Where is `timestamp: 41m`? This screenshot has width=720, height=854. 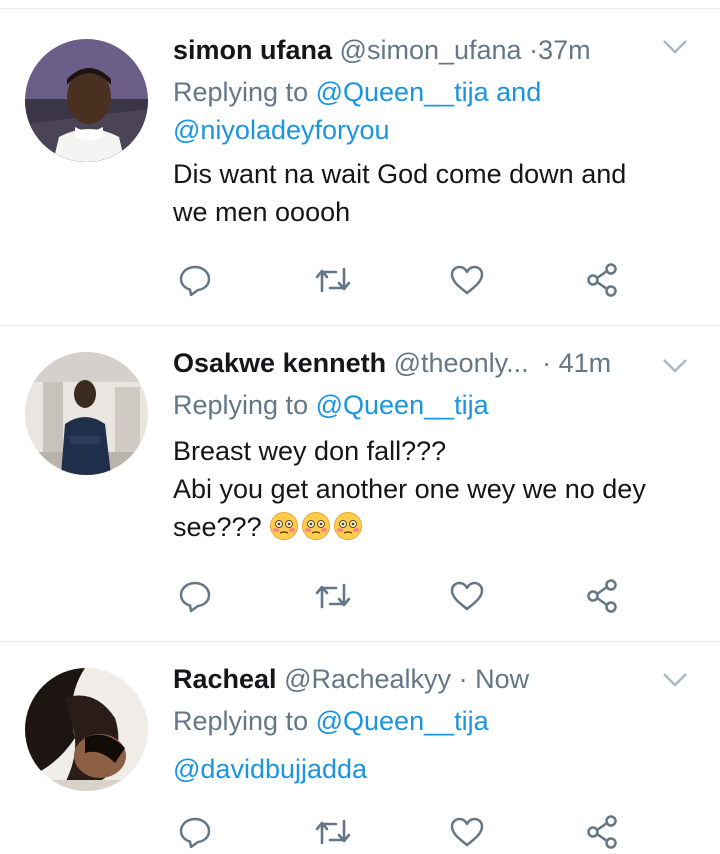 timestamp: 41m is located at coordinates (585, 363).